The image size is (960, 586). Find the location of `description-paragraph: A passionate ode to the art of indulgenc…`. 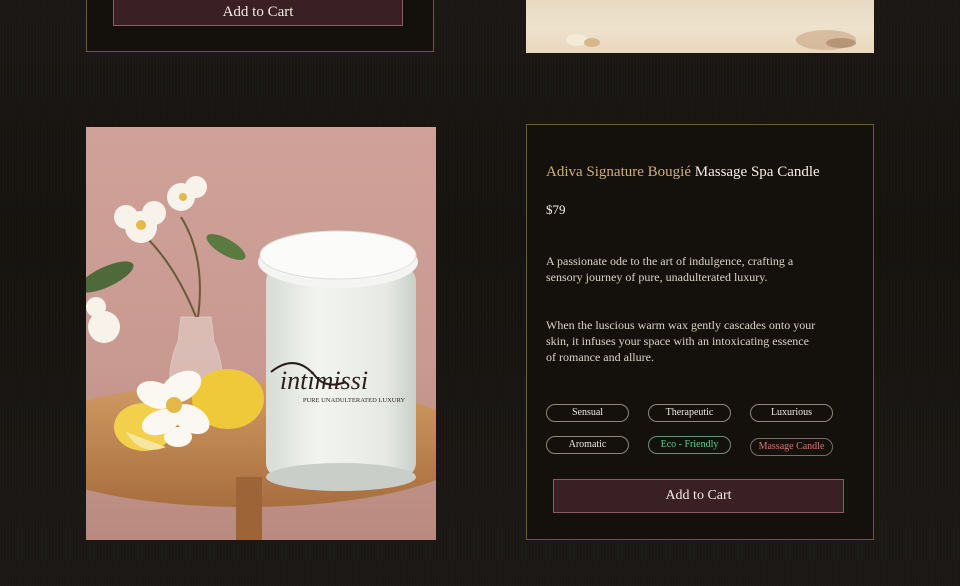

description-paragraph: A passionate ode to the art of indulgenc… is located at coordinates (670, 269).